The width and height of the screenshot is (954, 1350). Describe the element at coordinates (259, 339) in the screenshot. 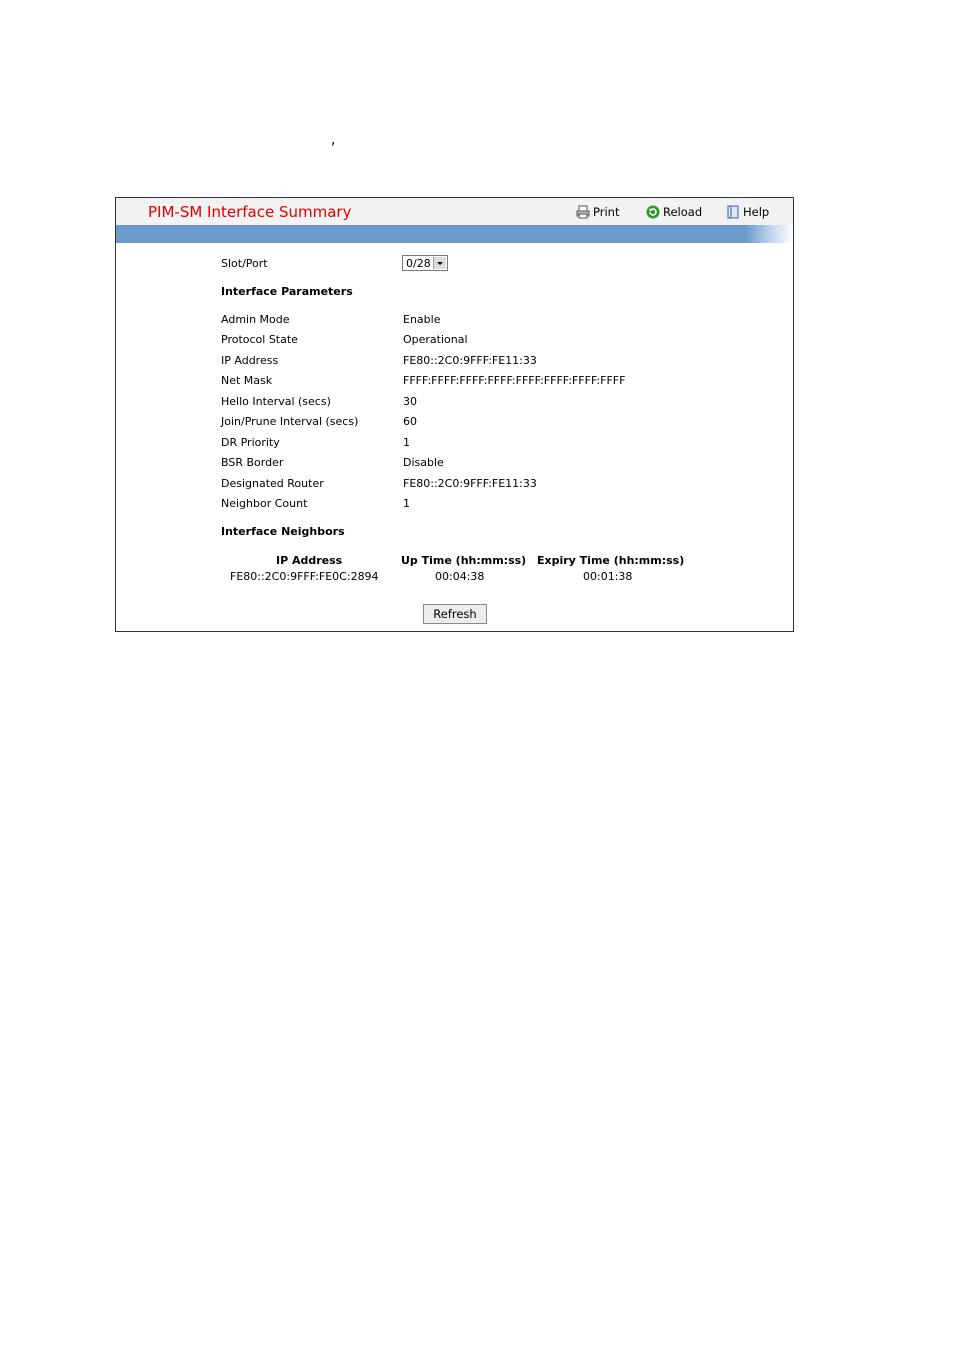

I see `param-label: Protocol State` at that location.